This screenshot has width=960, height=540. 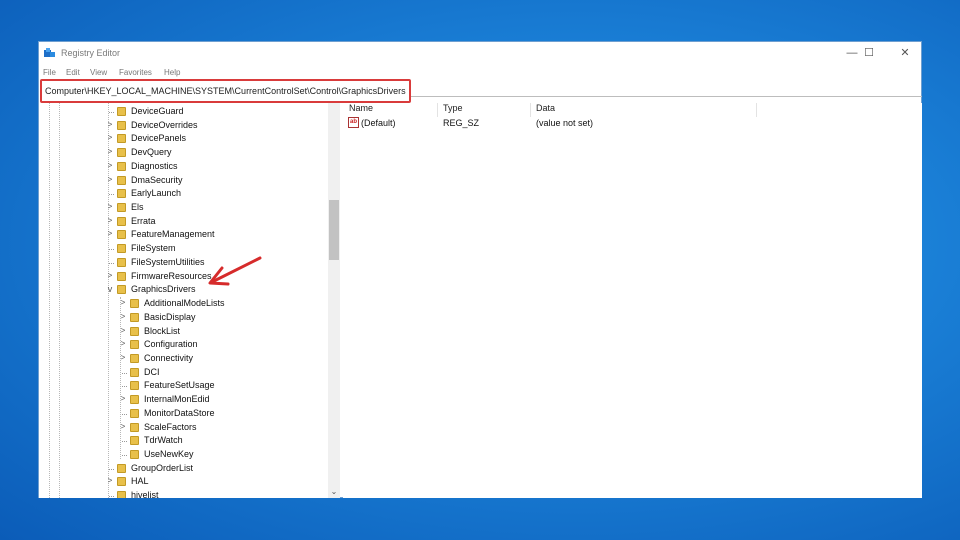 What do you see at coordinates (184, 493) in the screenshot?
I see `tree-node: hivelist` at bounding box center [184, 493].